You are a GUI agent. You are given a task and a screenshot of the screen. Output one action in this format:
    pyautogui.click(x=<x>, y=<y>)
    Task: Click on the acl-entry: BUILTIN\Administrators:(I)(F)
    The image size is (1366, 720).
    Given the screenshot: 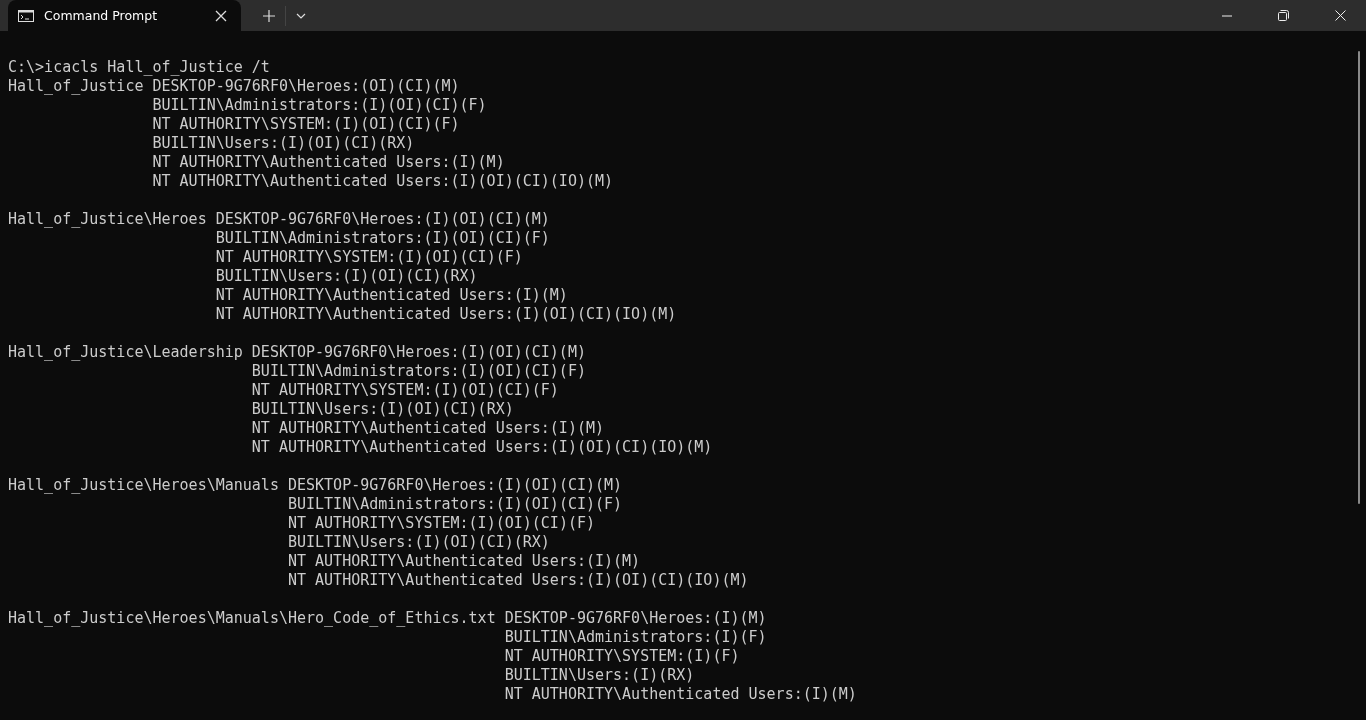 What is the action you would take?
    pyautogui.click(x=635, y=637)
    